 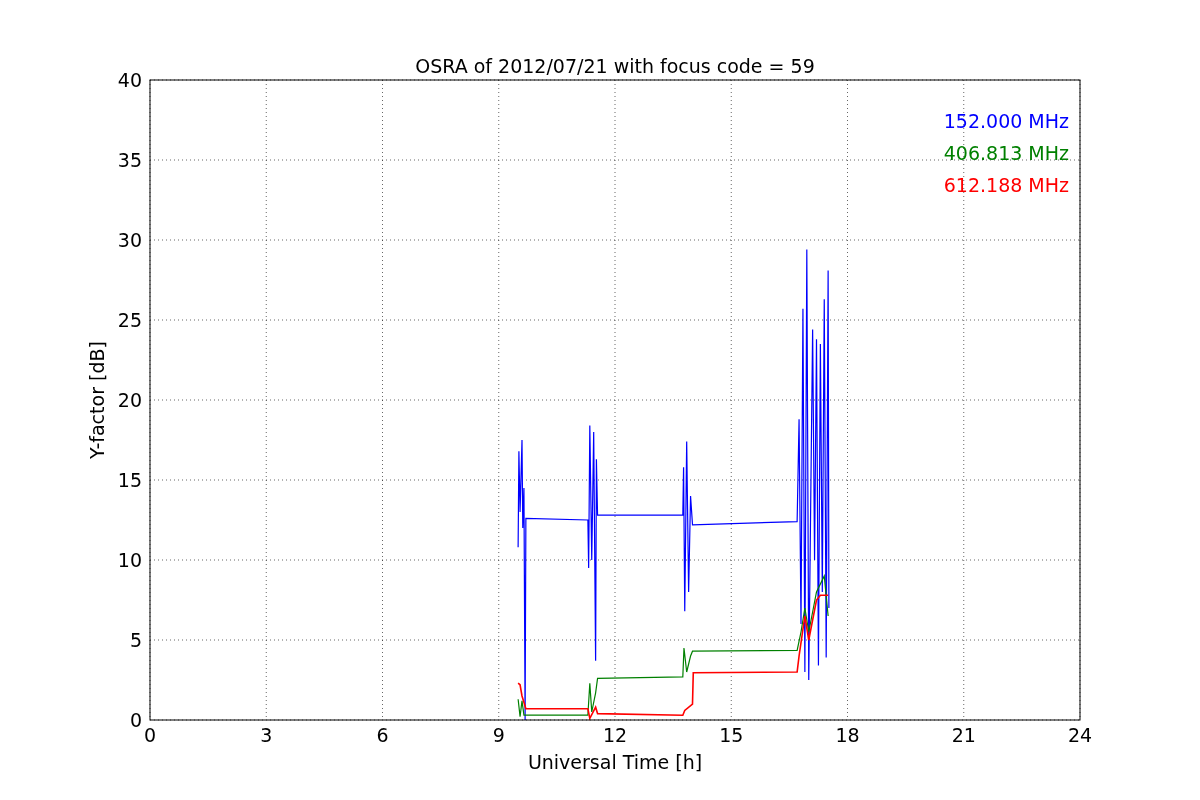 I want to click on x-tick-label: 3, so click(x=266, y=735).